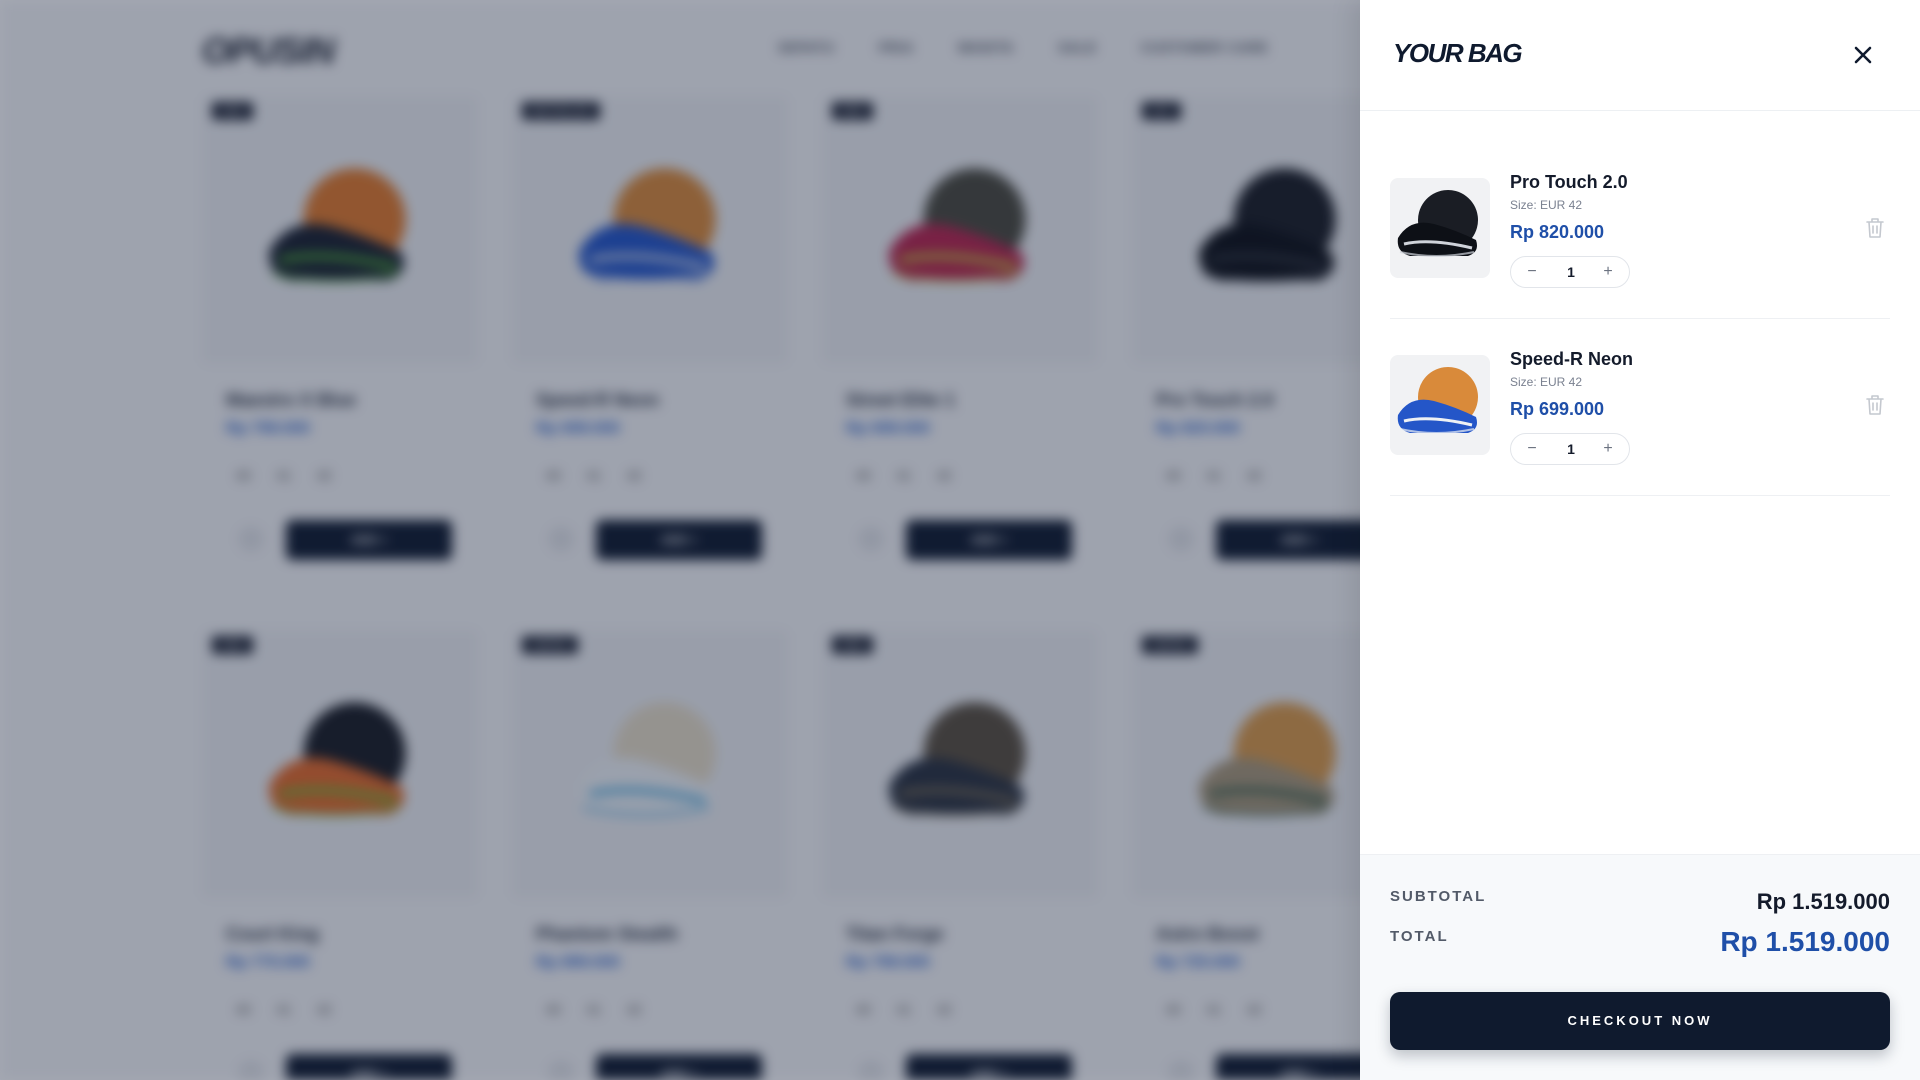 Image resolution: width=1920 pixels, height=1080 pixels. What do you see at coordinates (1557, 232) in the screenshot?
I see `item-price: Rp 820.000` at bounding box center [1557, 232].